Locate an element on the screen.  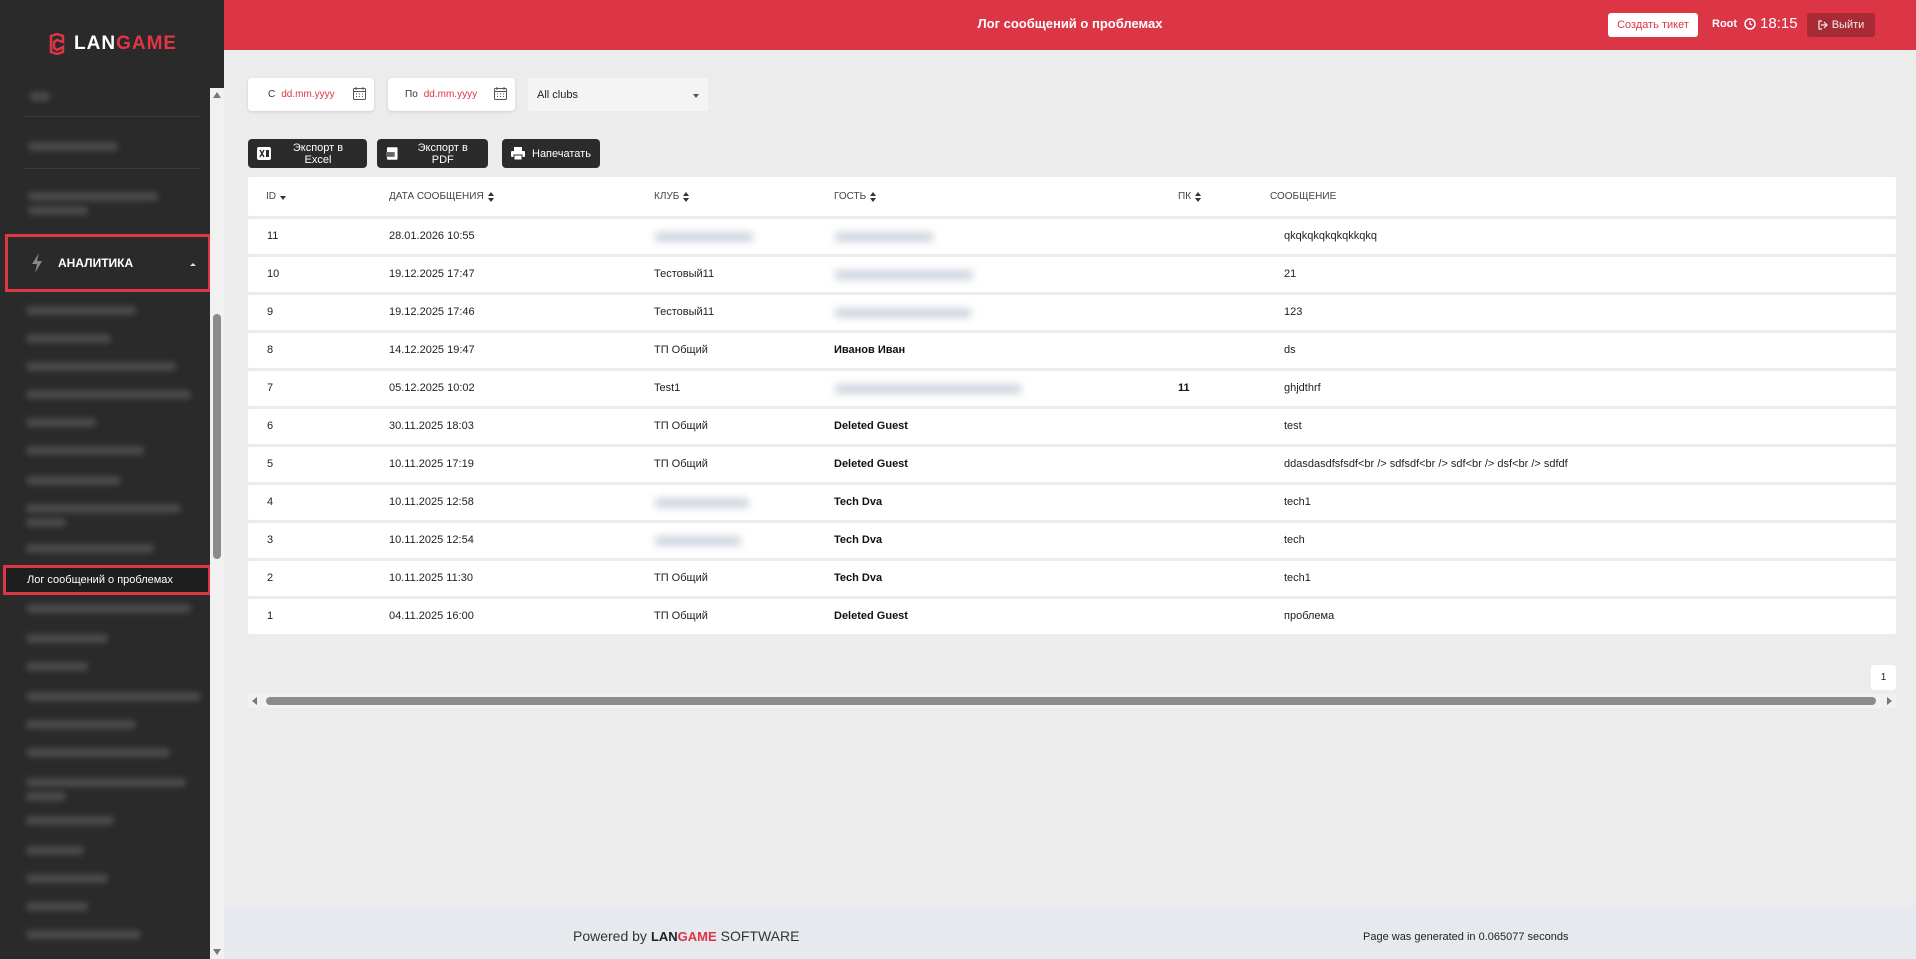
column-header-guest: ГОСТЬ is located at coordinates (855, 196).